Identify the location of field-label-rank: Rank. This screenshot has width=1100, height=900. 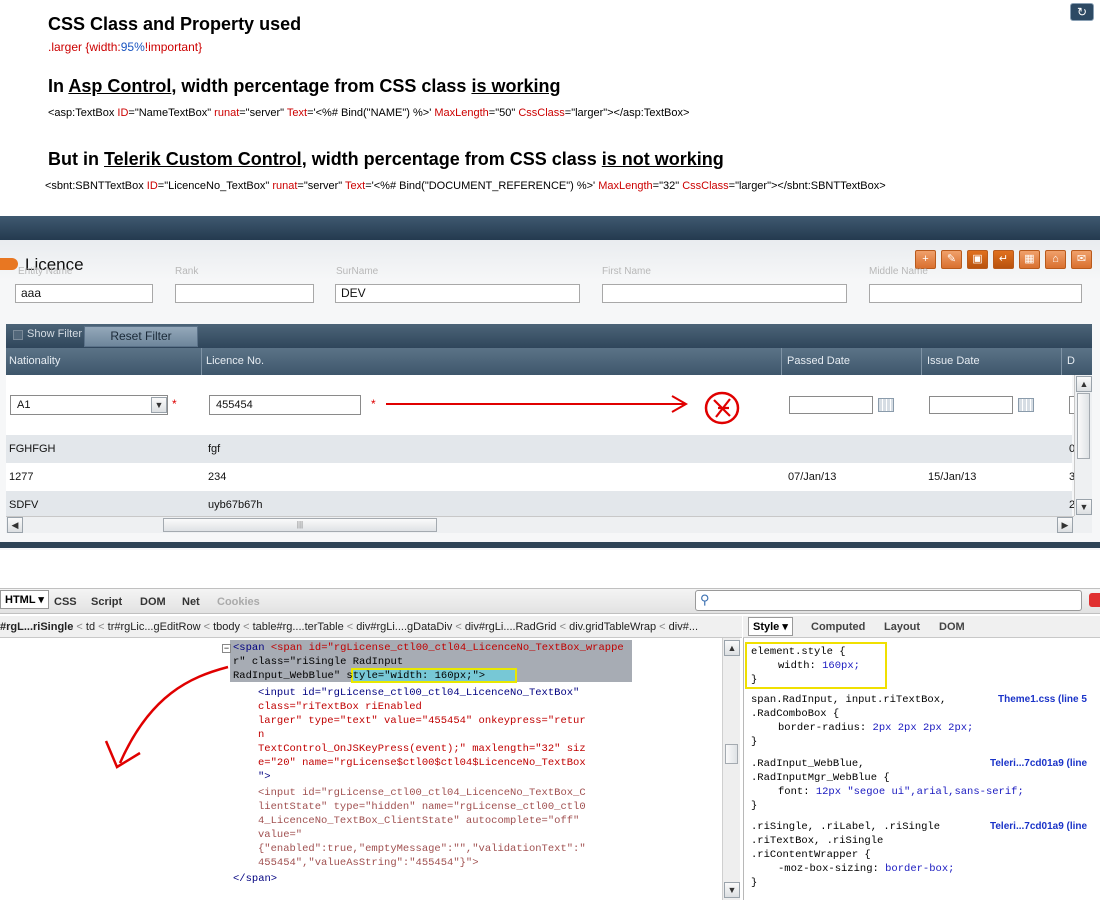
(187, 271).